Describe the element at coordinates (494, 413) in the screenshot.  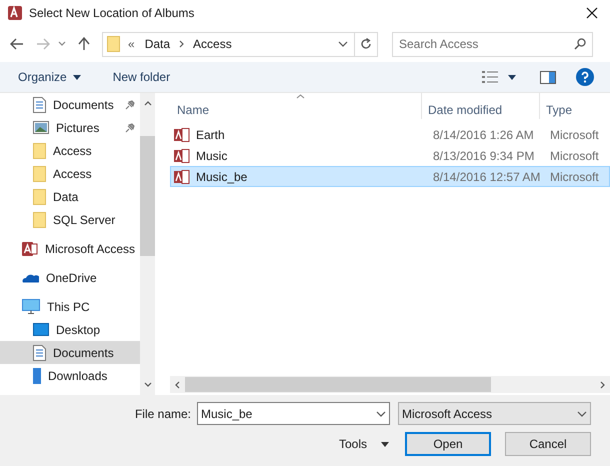
I see `file-type-dropdown: Microsoft Access` at that location.